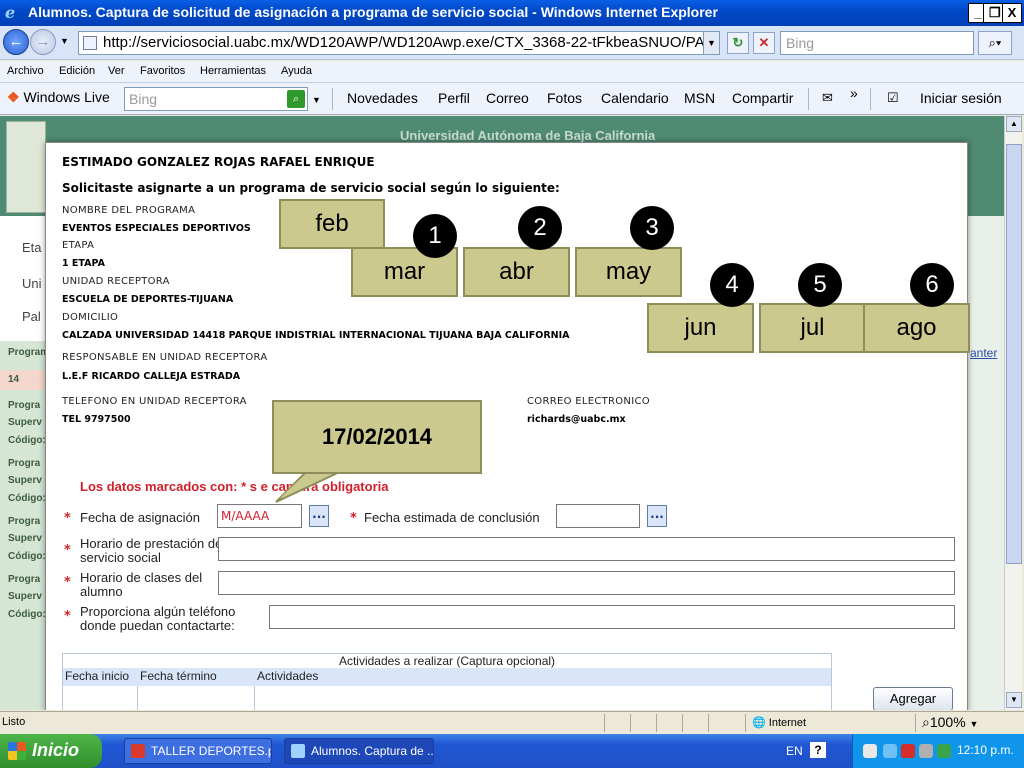 The width and height of the screenshot is (1024, 768). I want to click on signin-link: Iniciar sesión, so click(961, 98).